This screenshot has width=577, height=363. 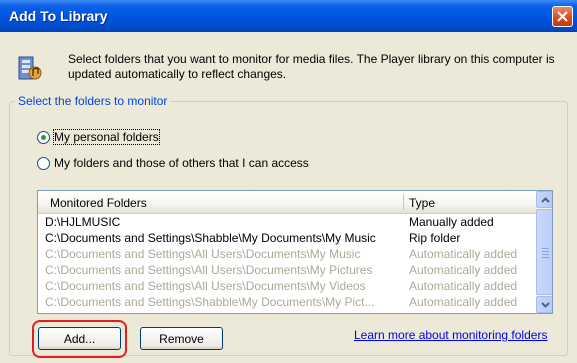 I want to click on scrollbar-thumb, so click(x=544, y=252).